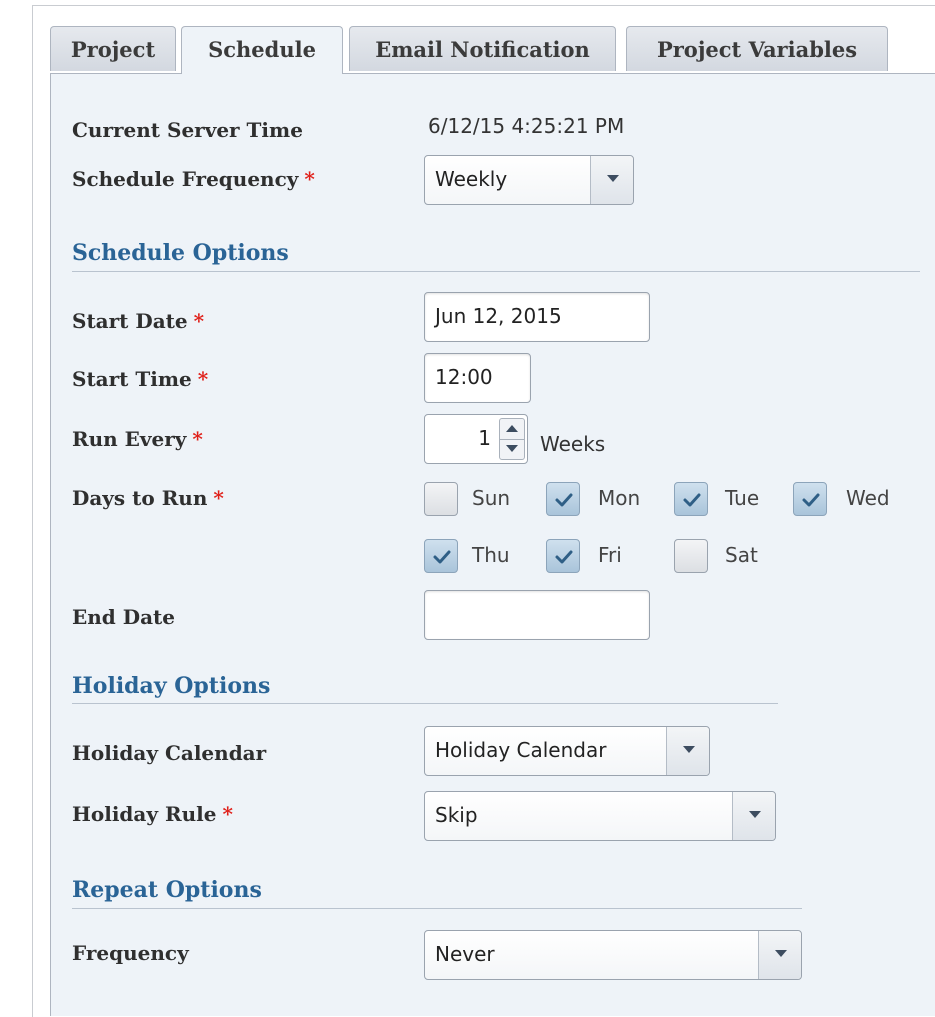 The width and height of the screenshot is (935, 1017). I want to click on end-date-label: End Date, so click(123, 617).